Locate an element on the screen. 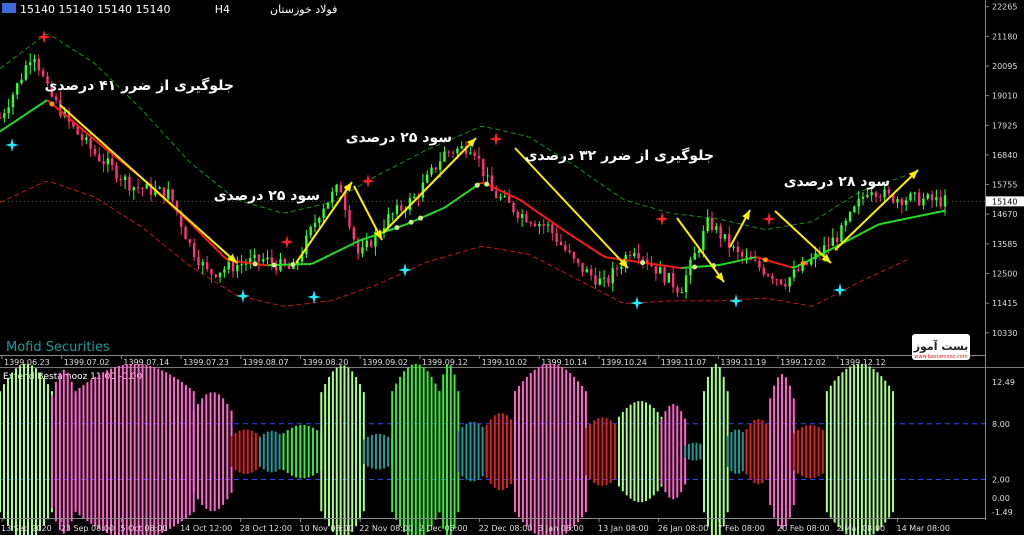 The height and width of the screenshot is (535, 1024). logo-url: www.bestamooz.com is located at coordinates (940, 357).